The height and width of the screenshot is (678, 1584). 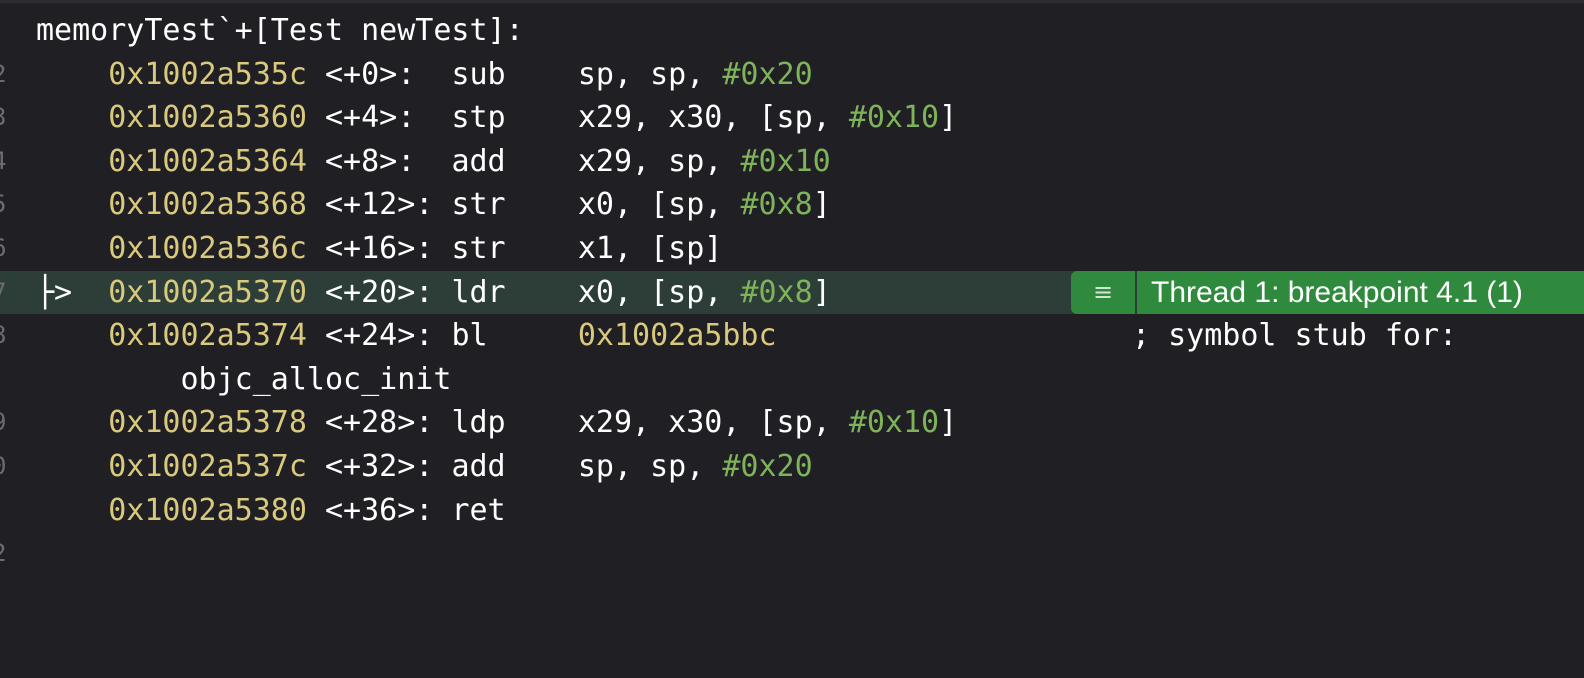 I want to click on code-line: 6 0x1002a536c <+16>: str x1, [sp], so click(x=792, y=249).